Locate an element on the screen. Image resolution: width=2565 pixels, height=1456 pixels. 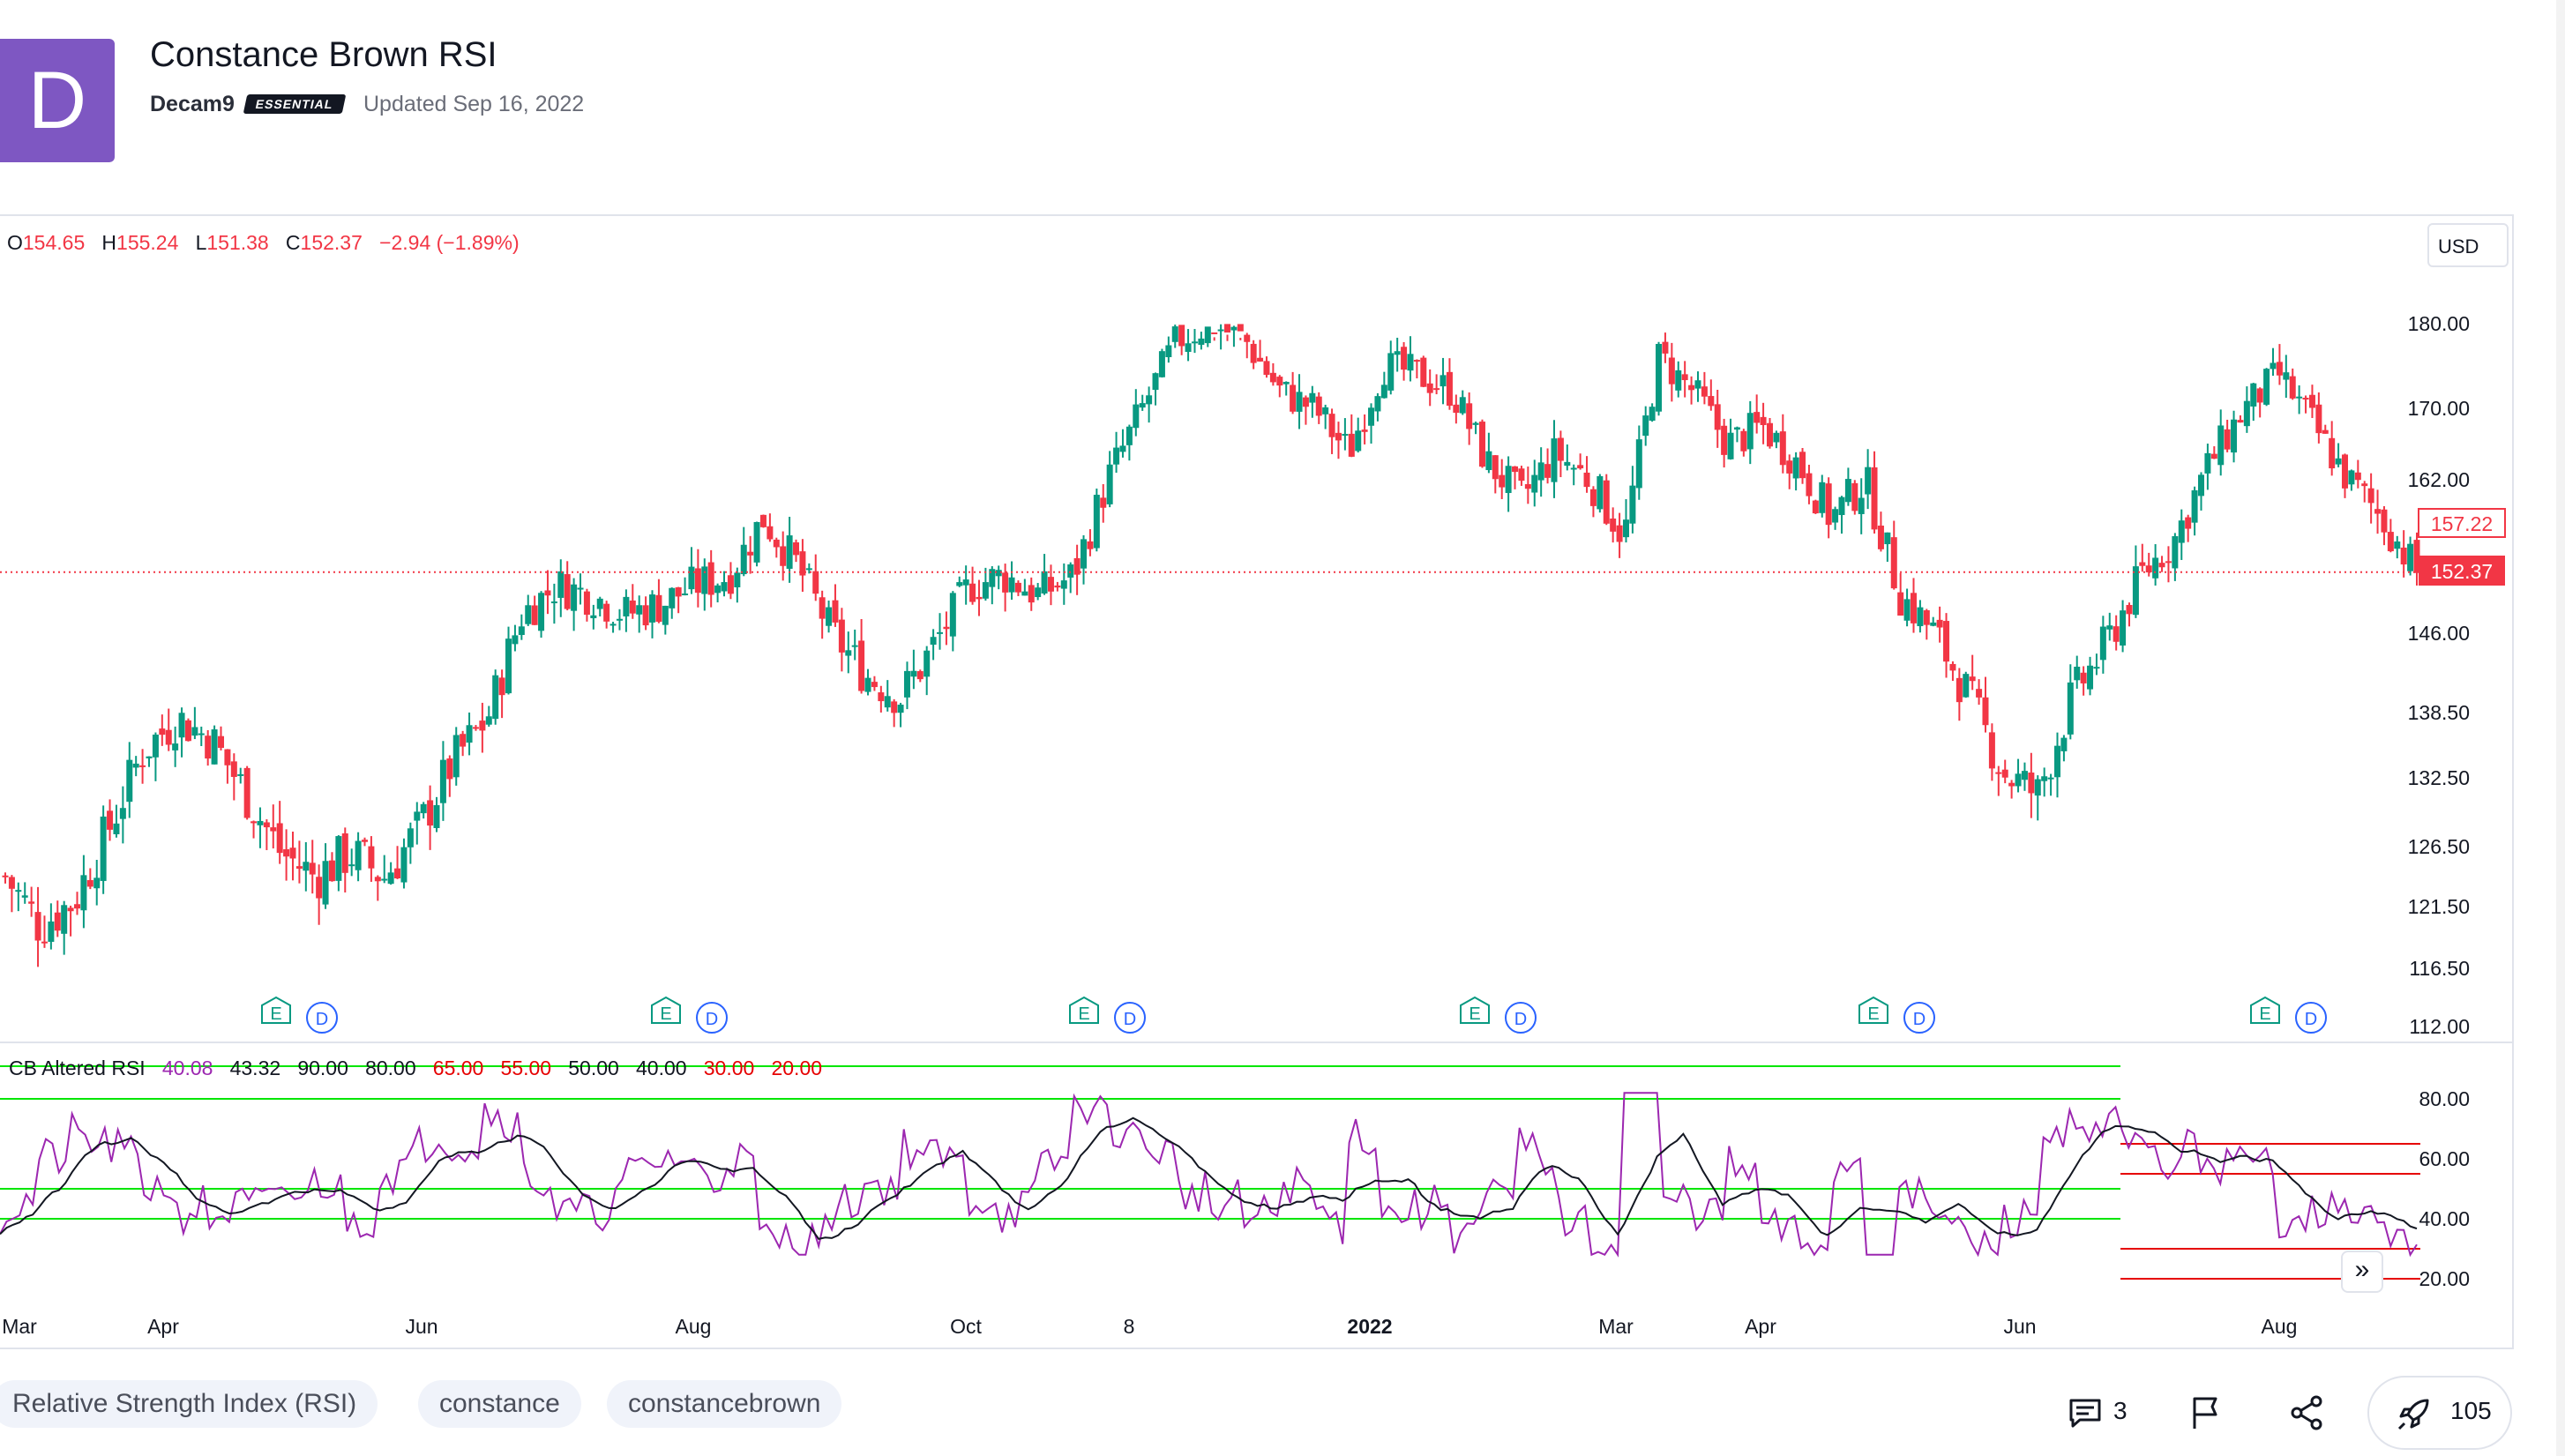
scroll-to-realtime-button: » is located at coordinates (2362, 1272).